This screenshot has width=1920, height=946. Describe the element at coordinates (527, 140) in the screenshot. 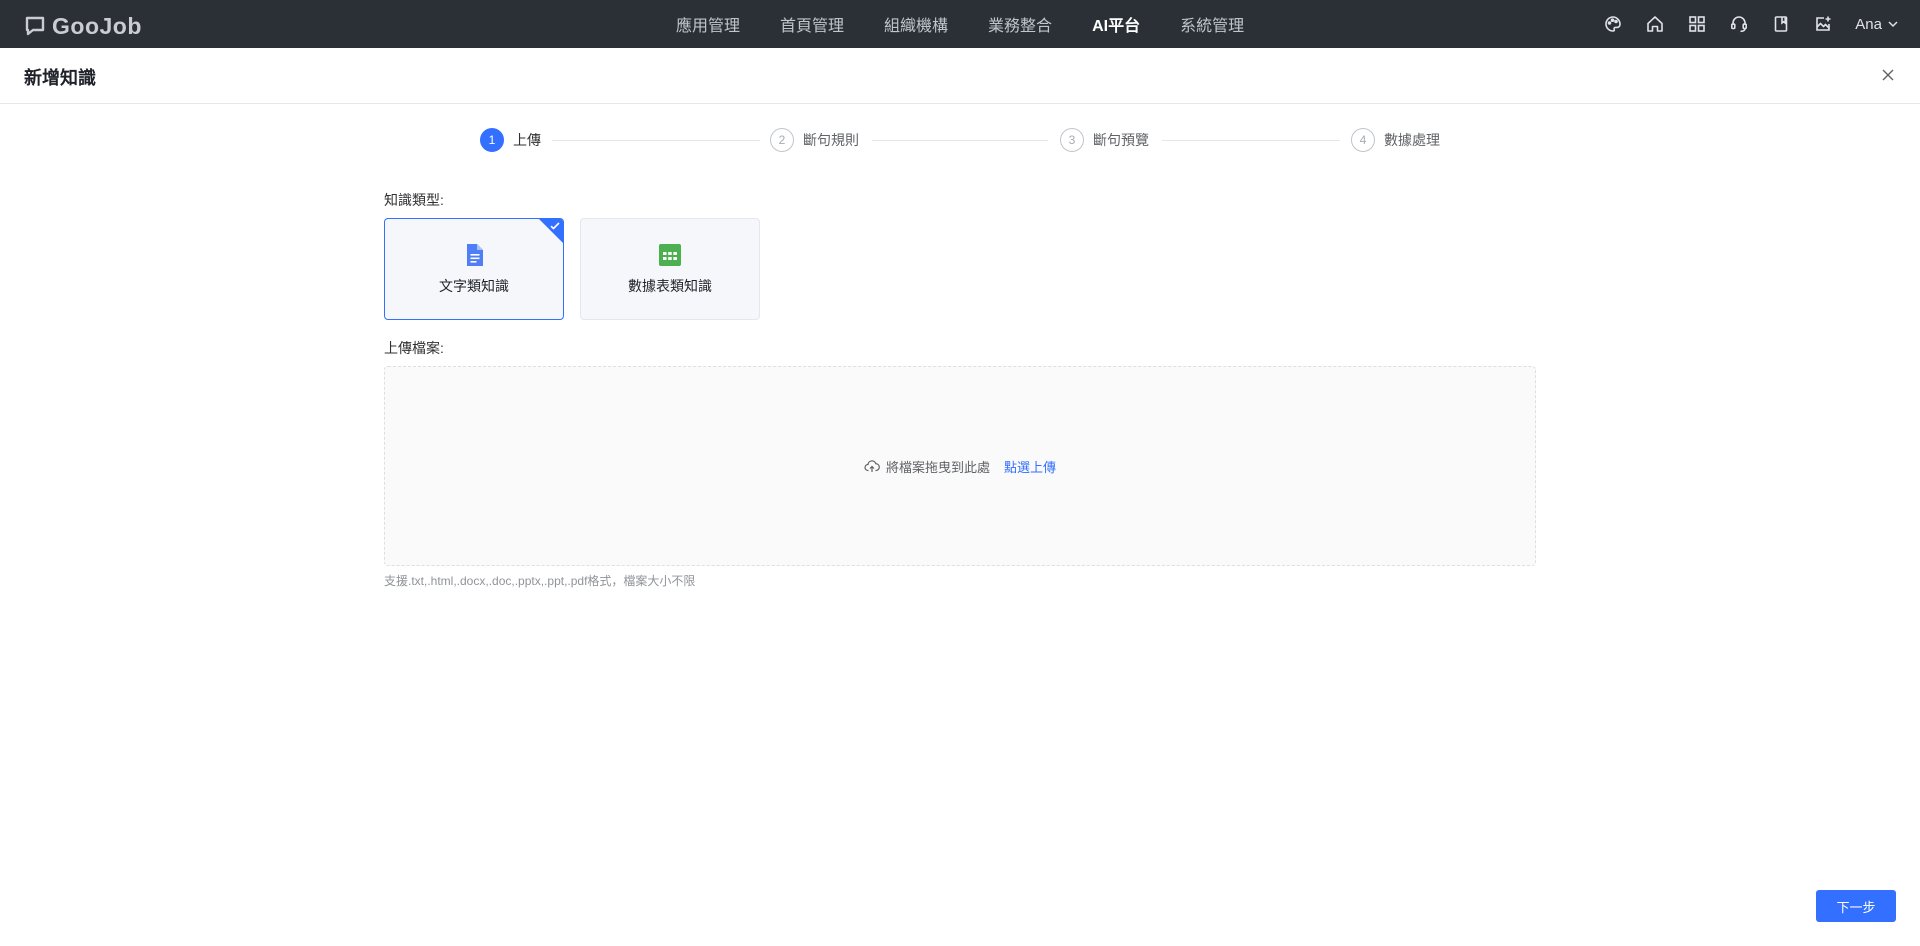

I see `step-label: 上傳` at that location.